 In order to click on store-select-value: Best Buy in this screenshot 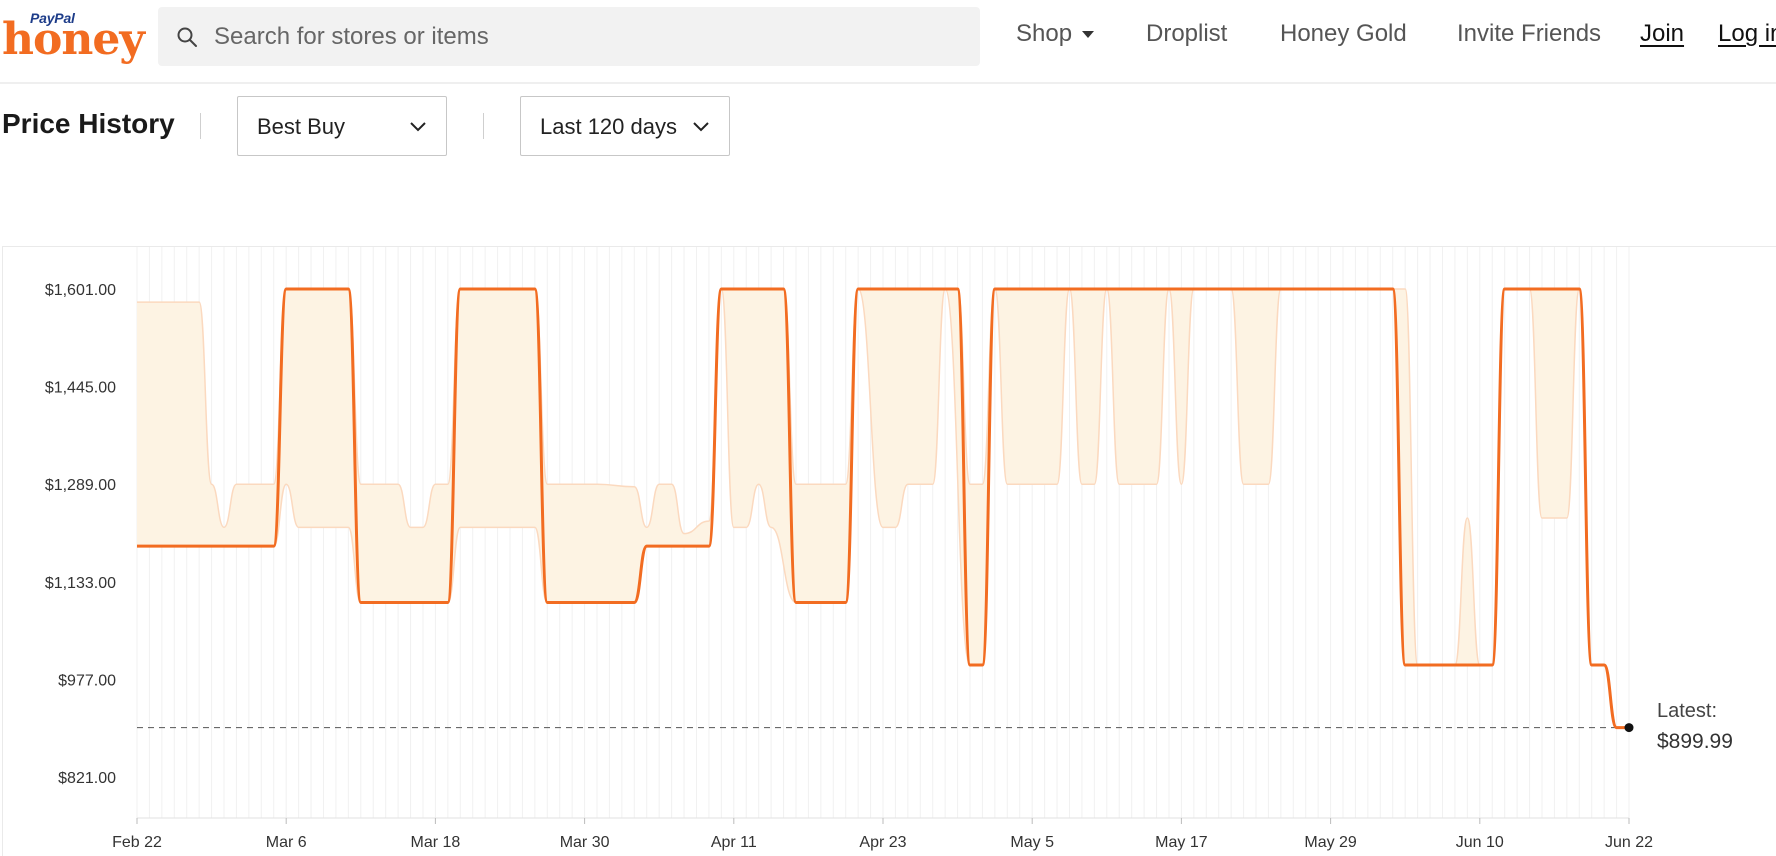, I will do `click(301, 126)`.